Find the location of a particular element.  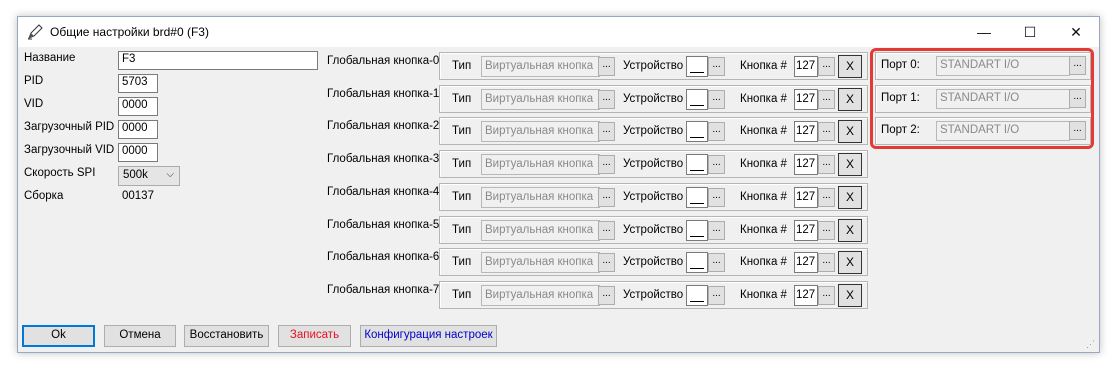

spi-speed-value: 500k is located at coordinates (135, 175).